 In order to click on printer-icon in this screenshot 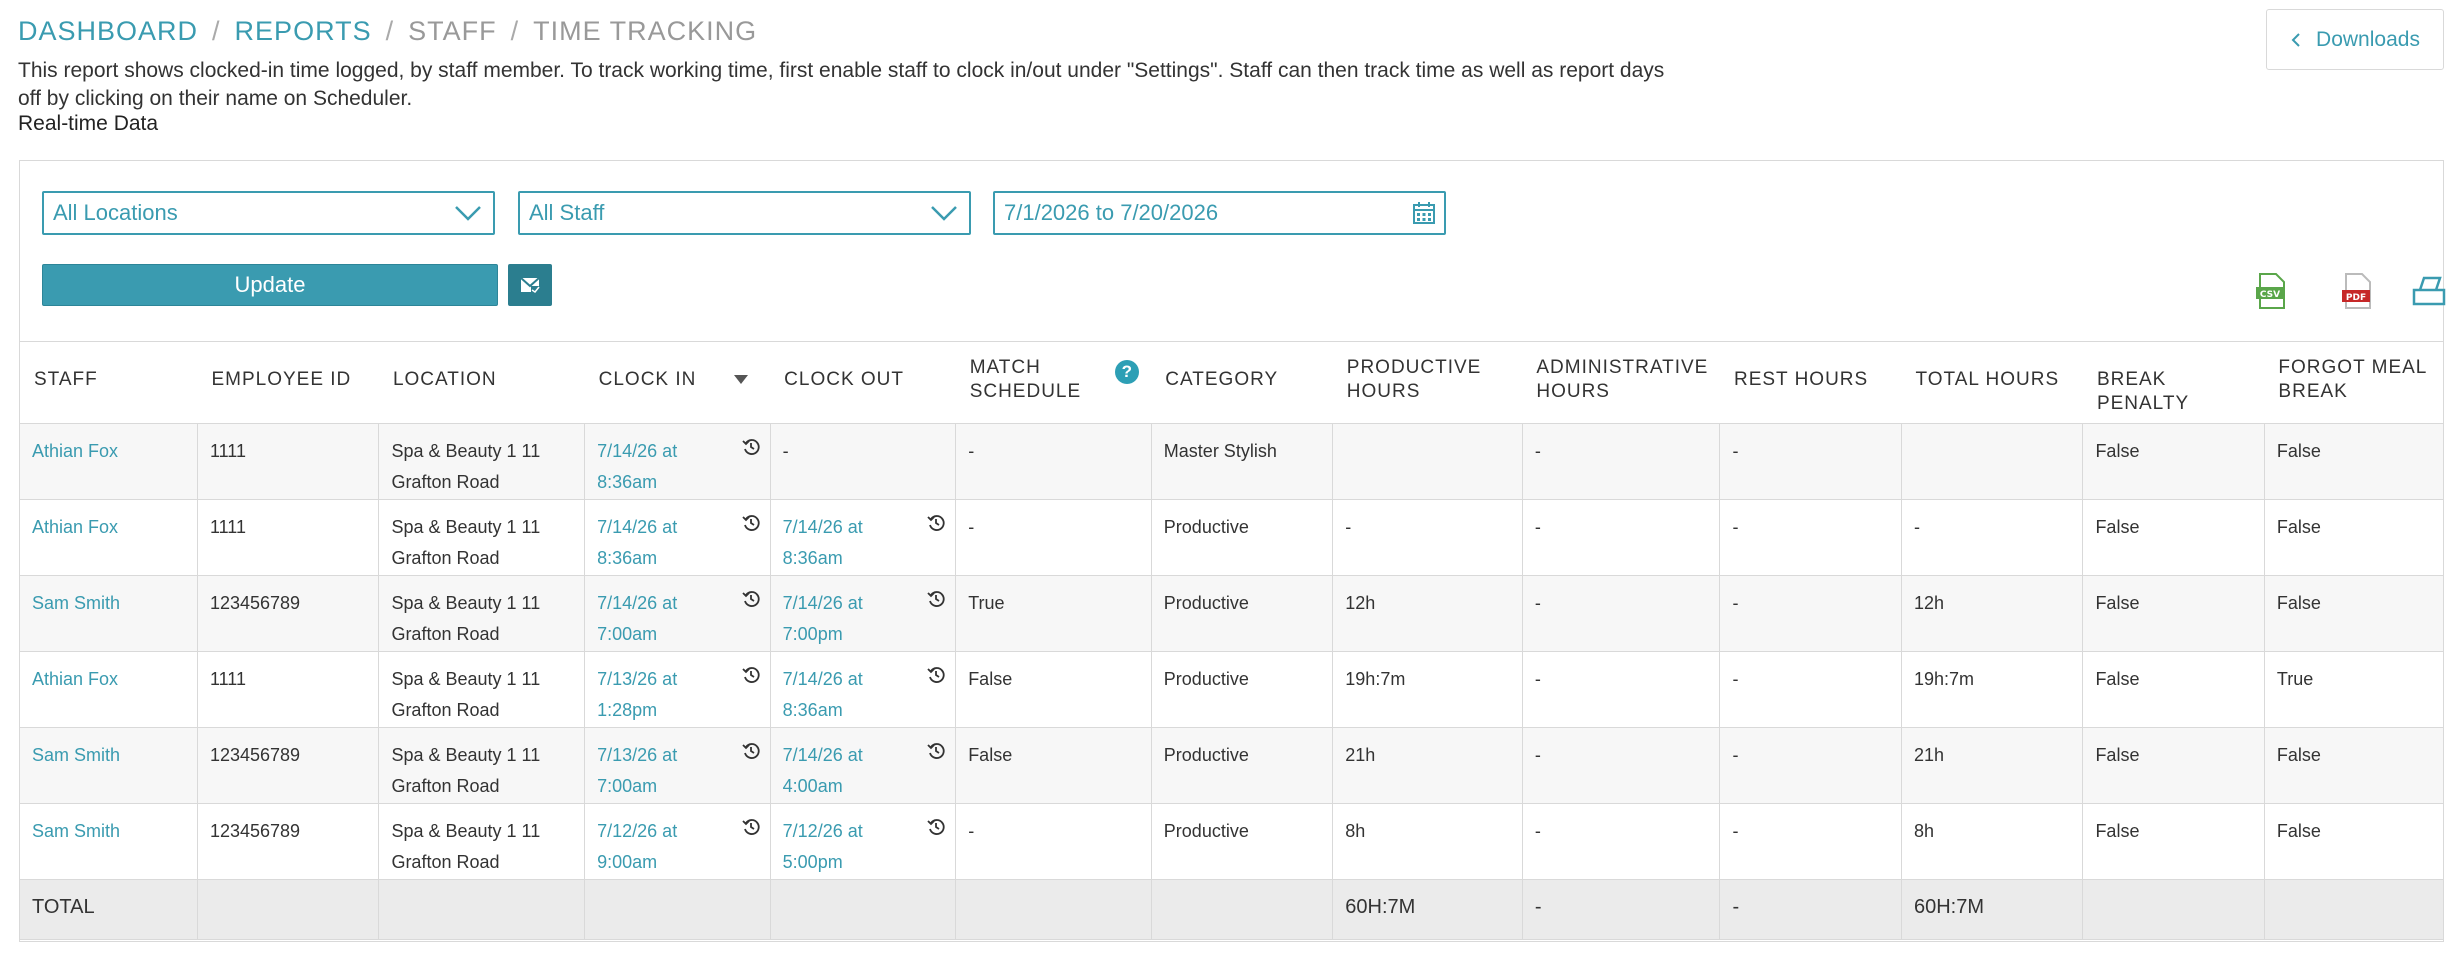, I will do `click(2429, 291)`.